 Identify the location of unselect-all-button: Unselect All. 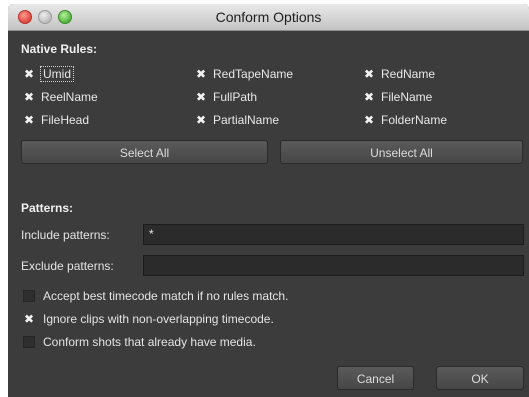
(401, 152).